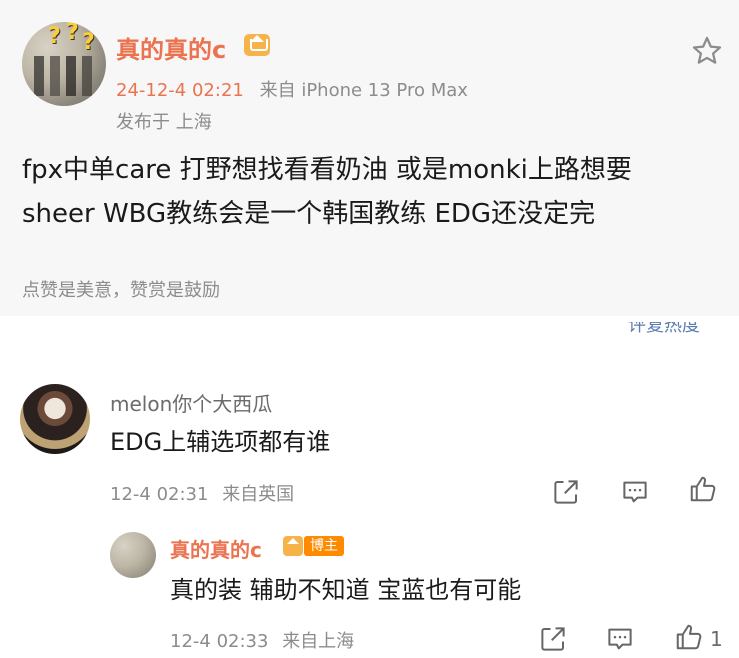  What do you see at coordinates (164, 122) in the screenshot?
I see `post-location: 发布于 上海` at bounding box center [164, 122].